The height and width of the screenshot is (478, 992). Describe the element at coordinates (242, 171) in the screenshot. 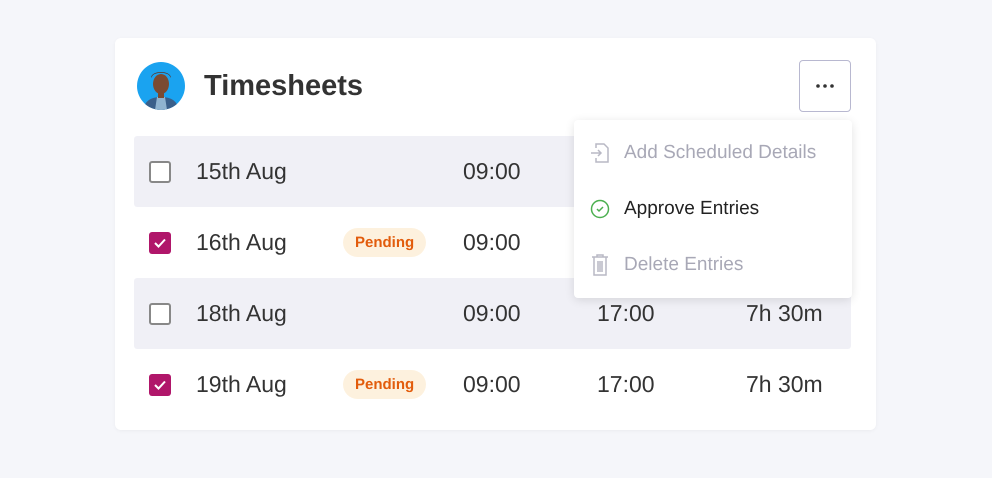

I see `date-text: 15th Aug` at that location.